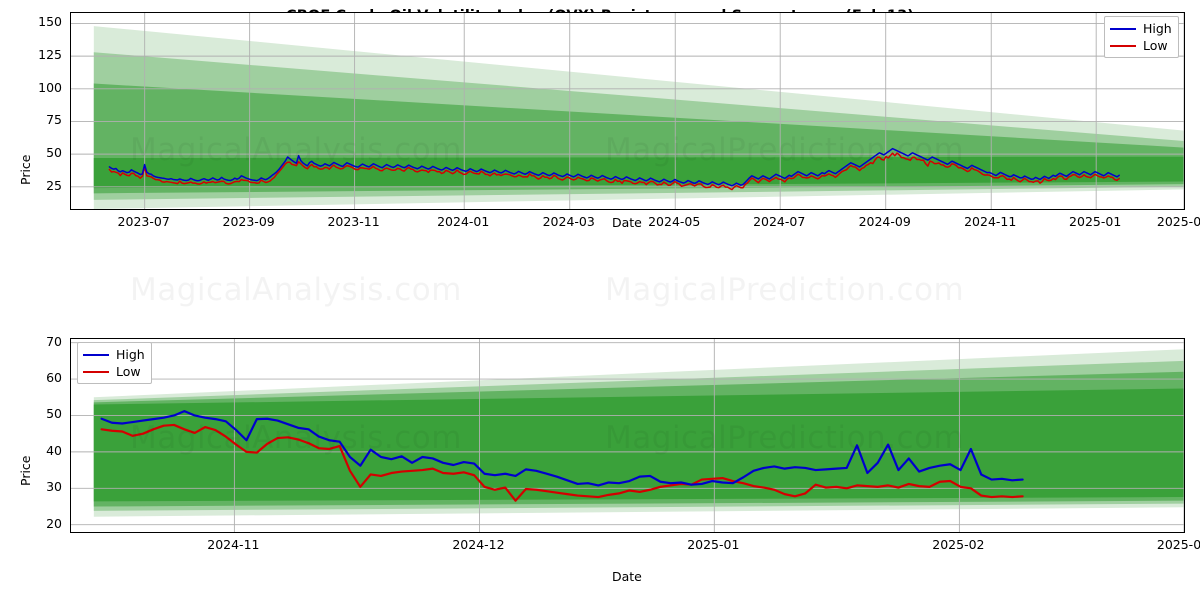 The width and height of the screenshot is (1200, 600). I want to click on overview-x-axis-label: Date, so click(627, 222).